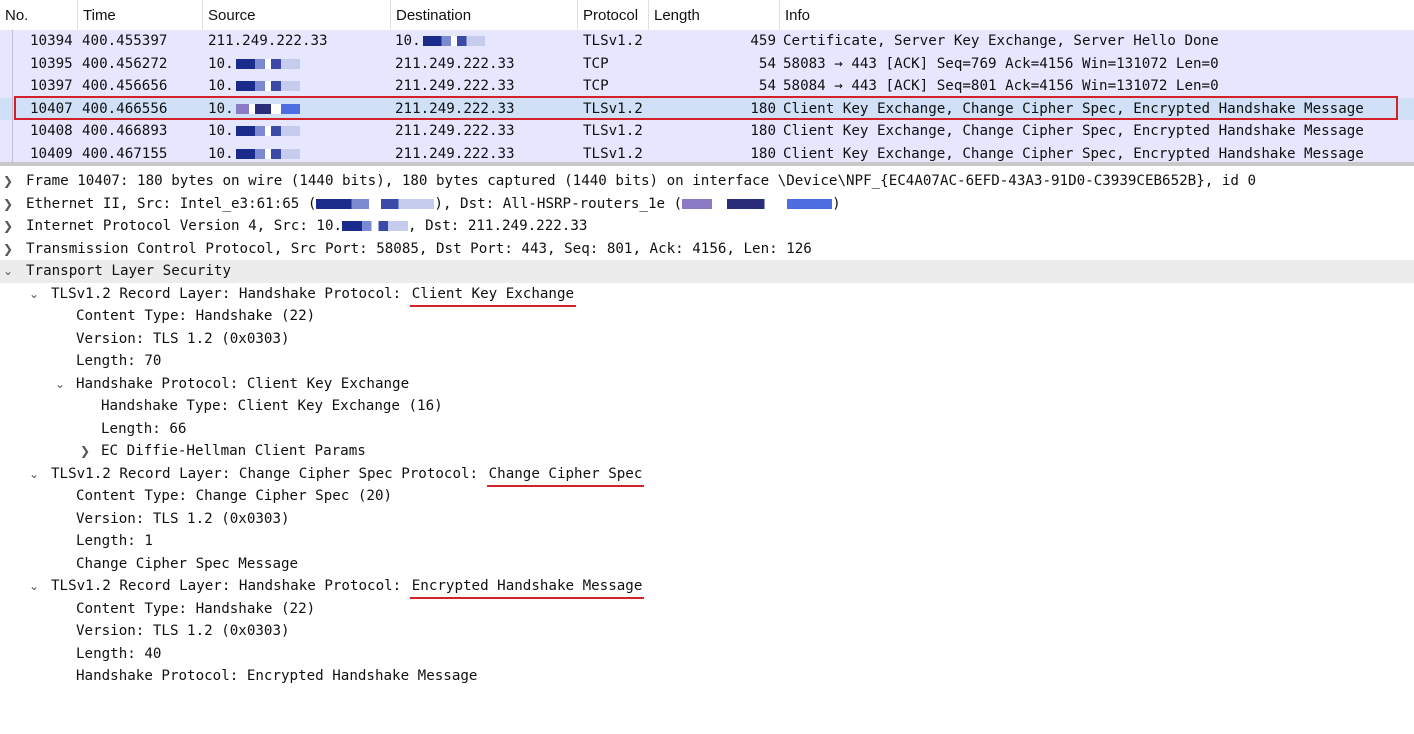  What do you see at coordinates (707, 496) in the screenshot?
I see `tree-item-field: Content Type: Change Cipher Spec (20)` at bounding box center [707, 496].